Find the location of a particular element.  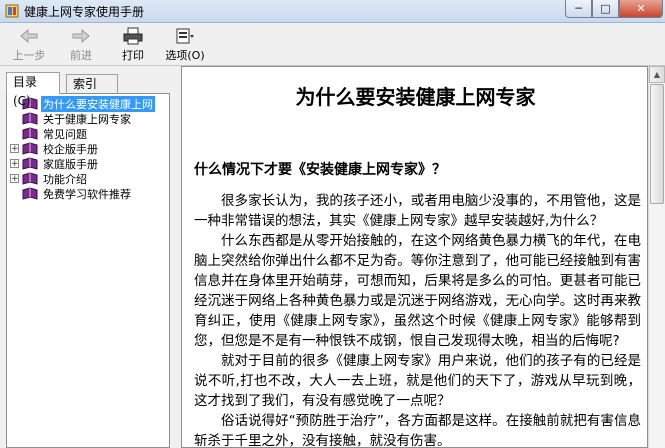

tree-item-label: 功能介绍 is located at coordinates (65, 179).